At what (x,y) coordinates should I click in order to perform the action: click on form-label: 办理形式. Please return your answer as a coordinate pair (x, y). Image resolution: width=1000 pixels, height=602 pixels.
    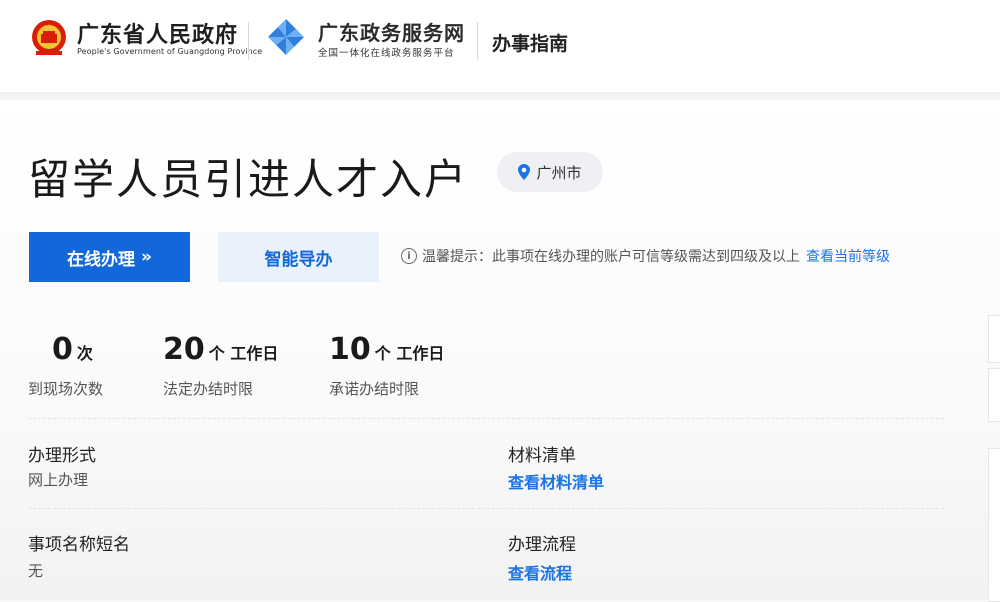
    Looking at the image, I should click on (62, 456).